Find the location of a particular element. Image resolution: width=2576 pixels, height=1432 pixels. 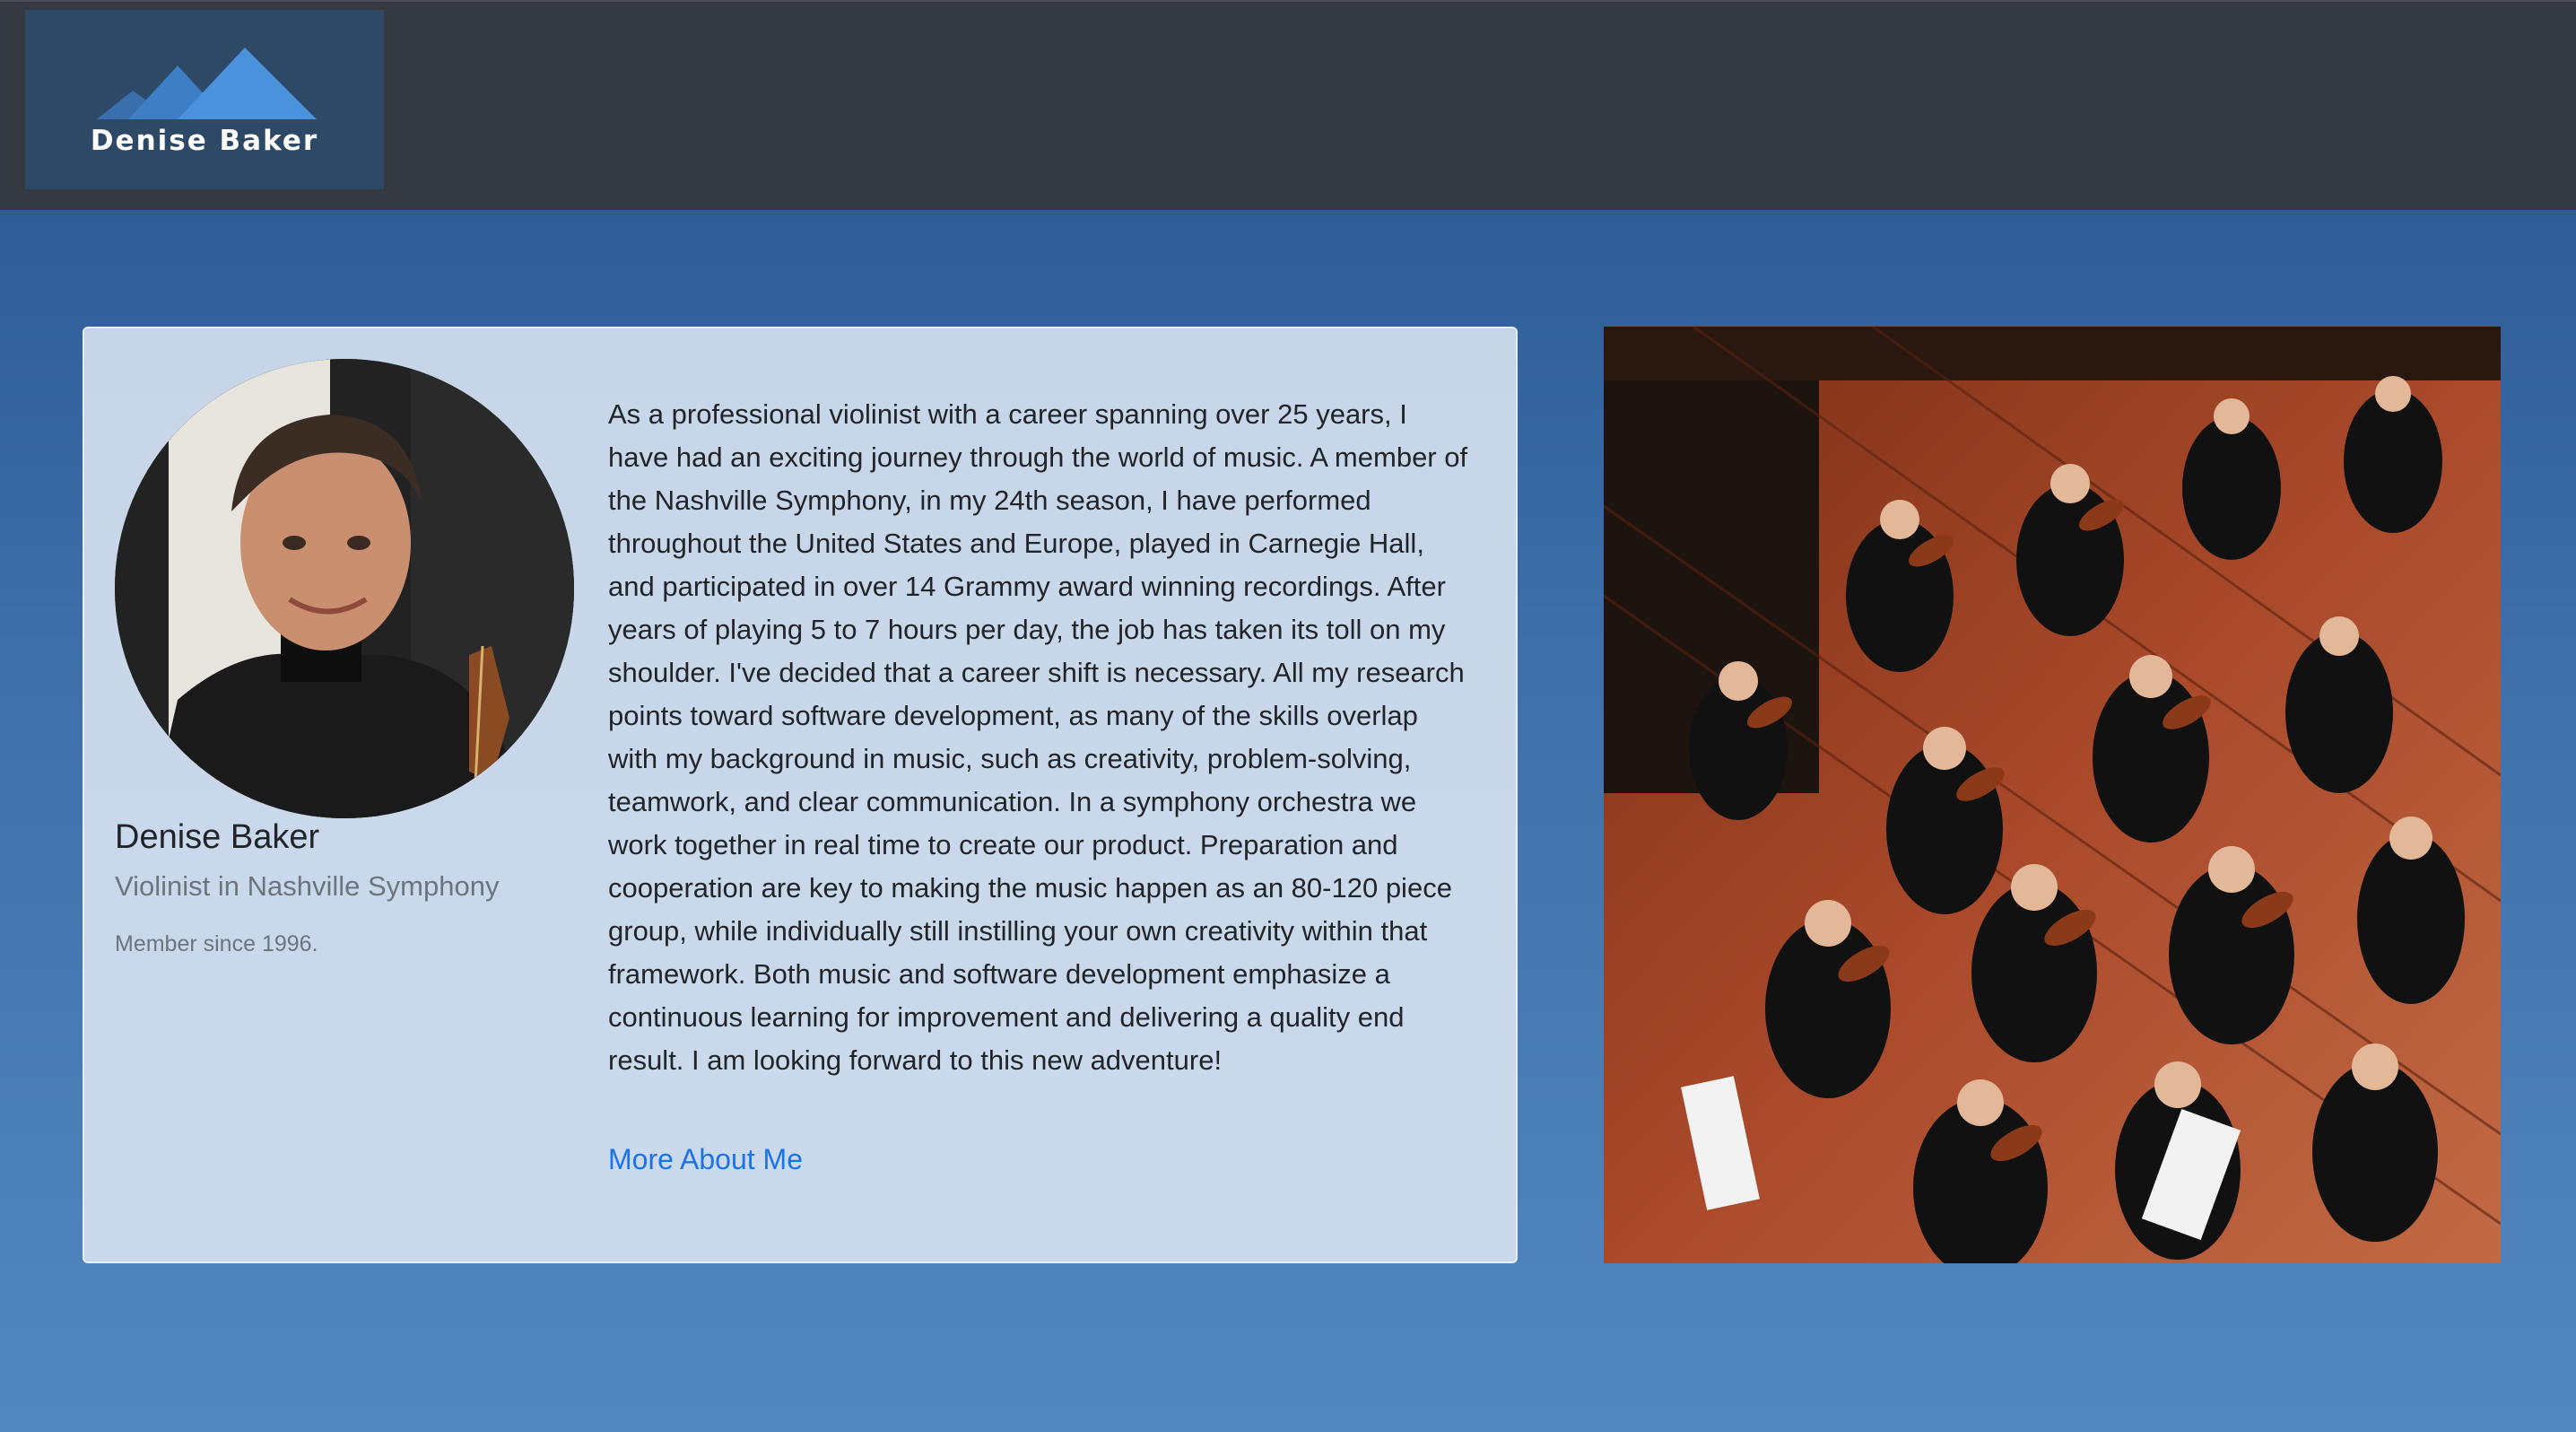

mountain-logo-icon is located at coordinates (207, 83).